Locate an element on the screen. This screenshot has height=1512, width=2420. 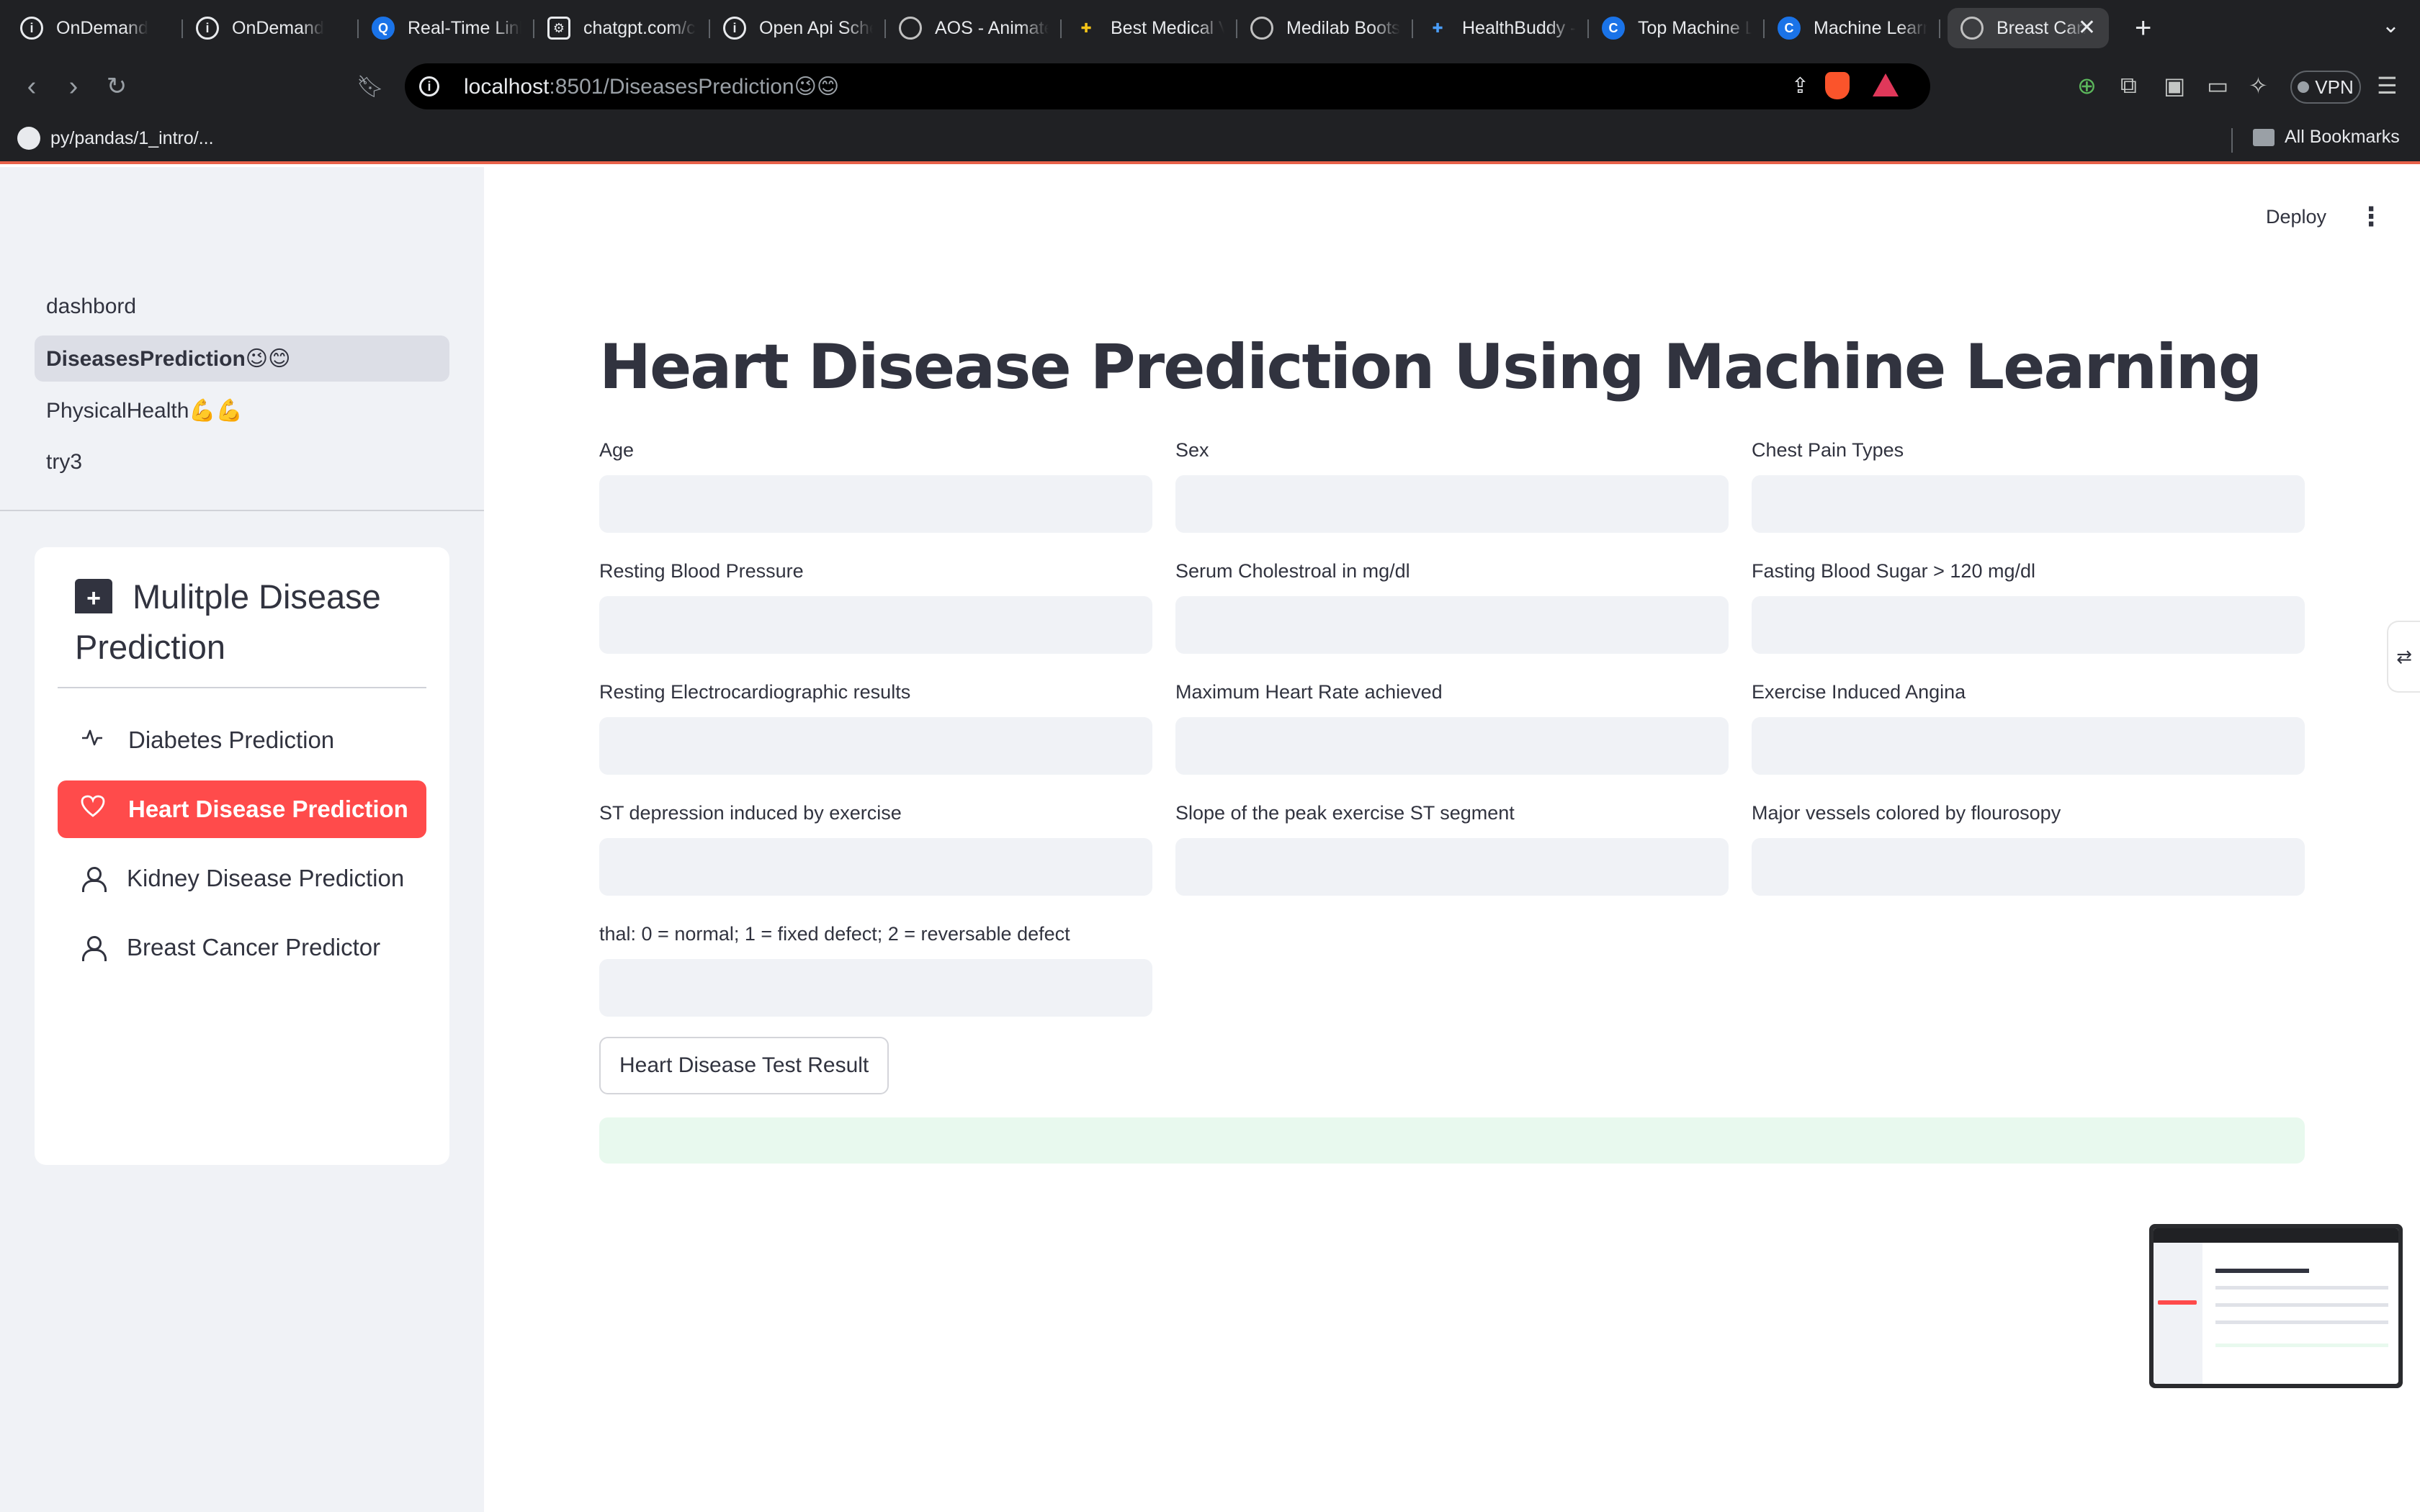
all-bookmarks-label: All Bookmarks is located at coordinates (2342, 137).